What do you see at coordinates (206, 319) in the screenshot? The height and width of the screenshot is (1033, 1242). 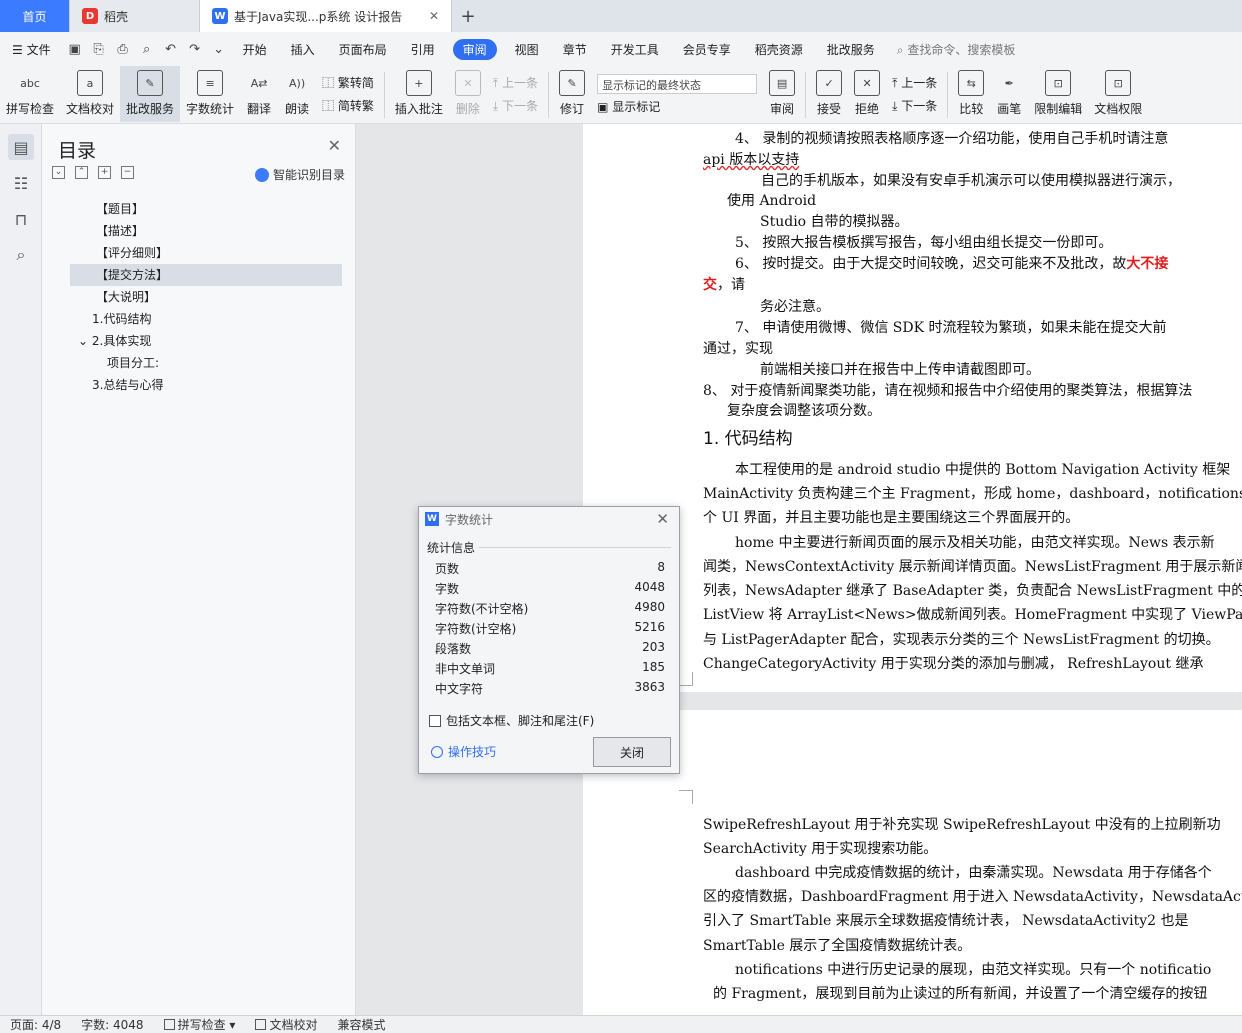 I see `toc-item: 1.代码结构` at bounding box center [206, 319].